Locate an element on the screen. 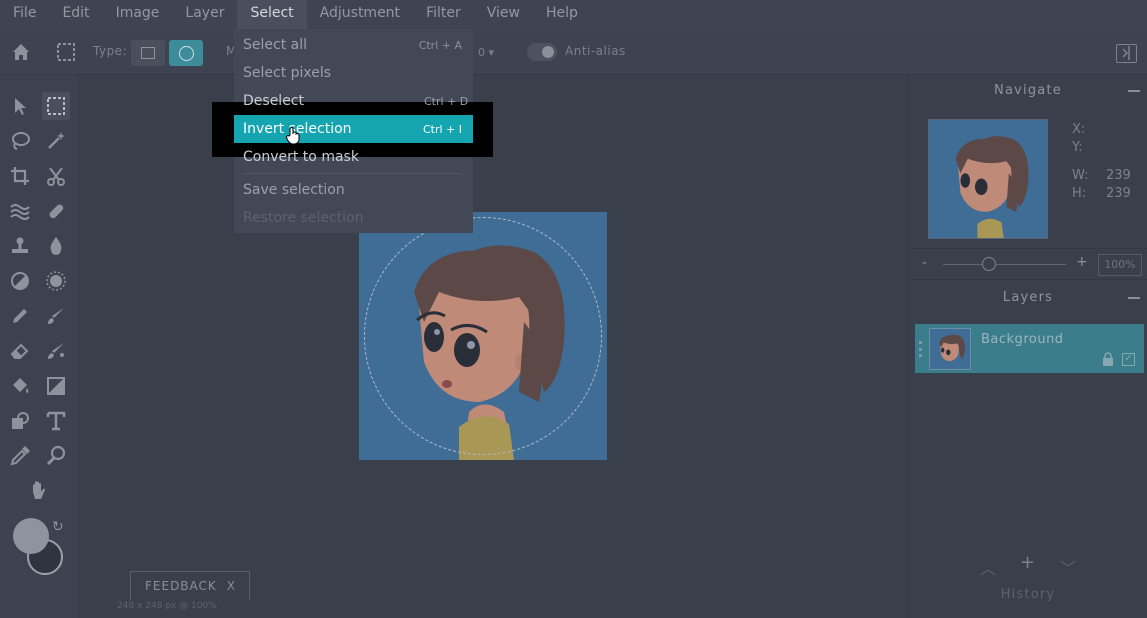  visibility-checkbox-icon: ✓ is located at coordinates (1128, 359).